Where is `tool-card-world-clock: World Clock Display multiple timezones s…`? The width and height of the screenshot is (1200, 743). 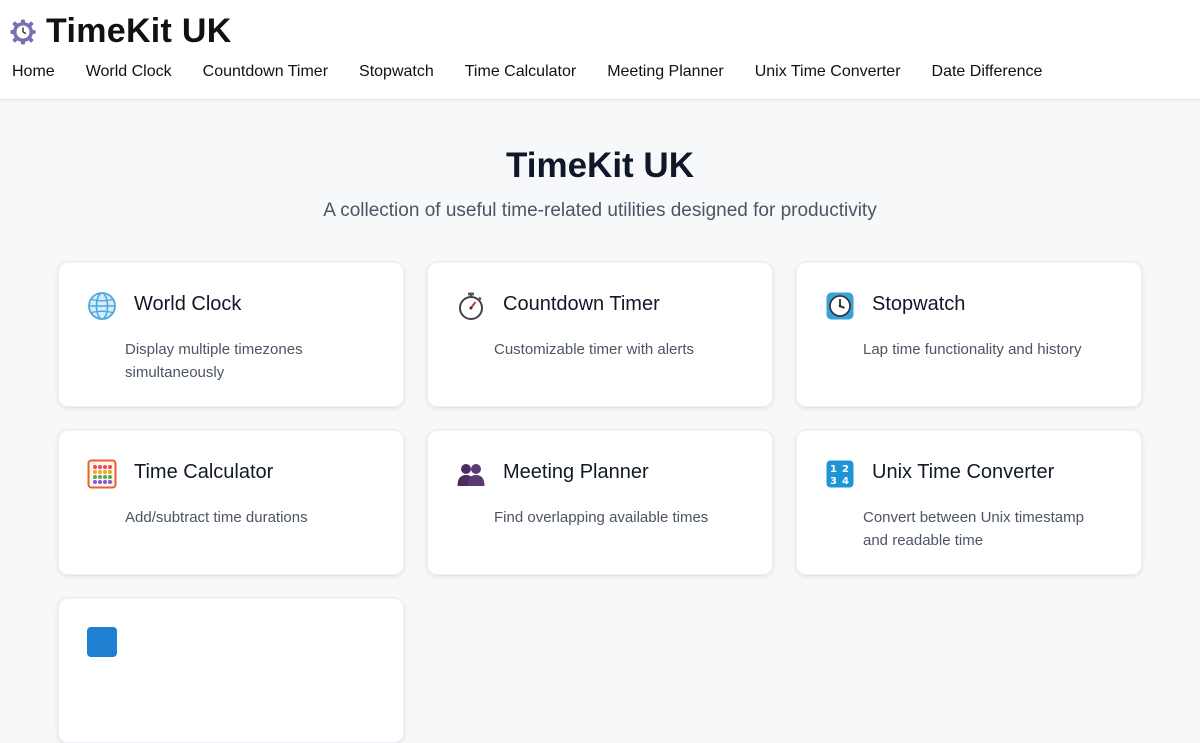
tool-card-world-clock: World Clock Display multiple timezones s… is located at coordinates (231, 334).